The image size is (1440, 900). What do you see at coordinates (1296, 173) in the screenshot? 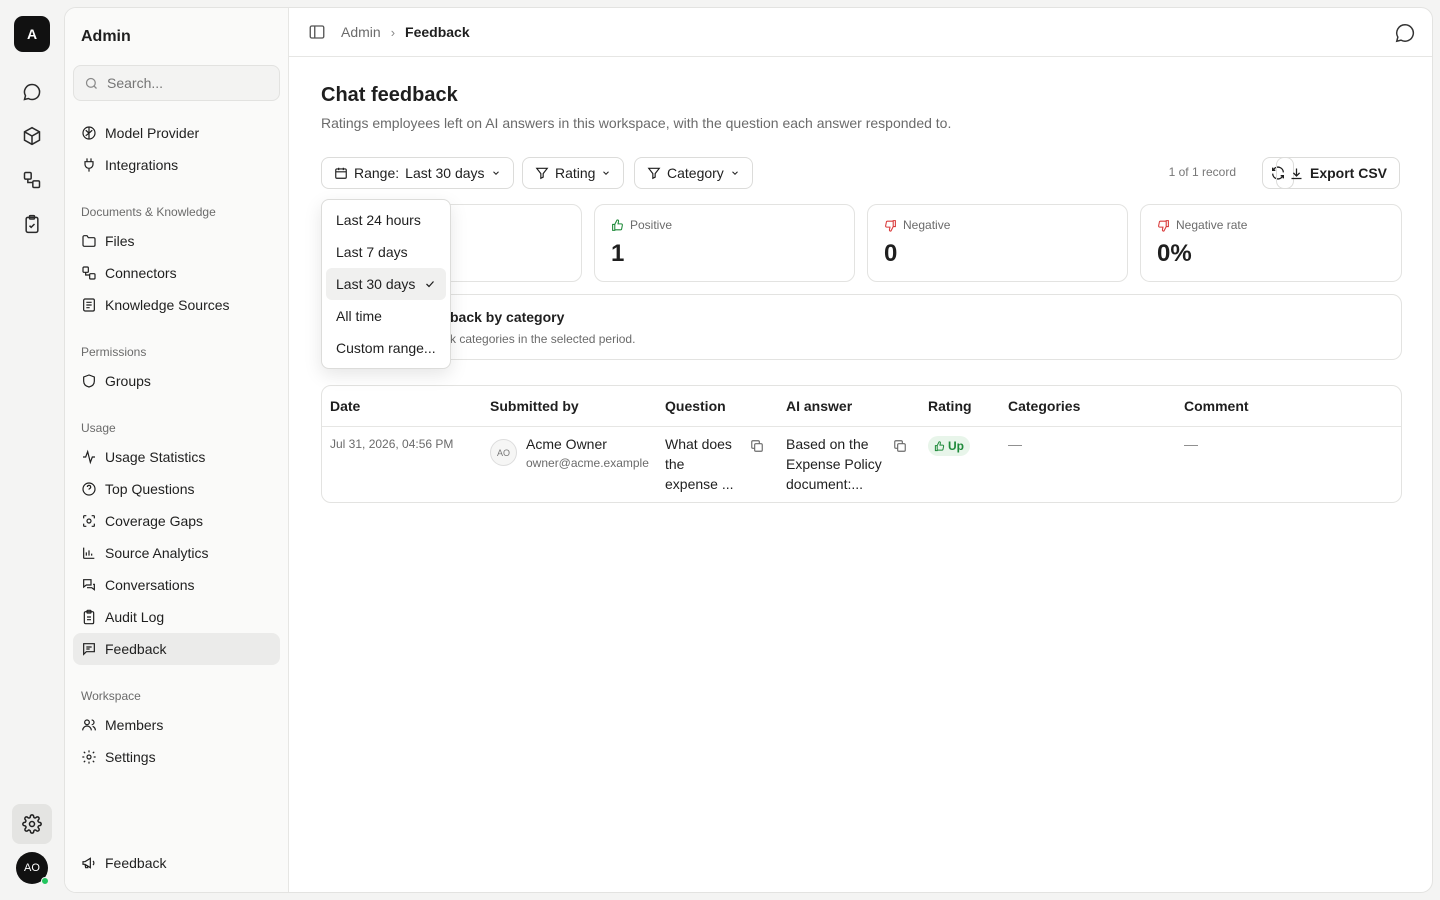
I see `download-icon` at bounding box center [1296, 173].